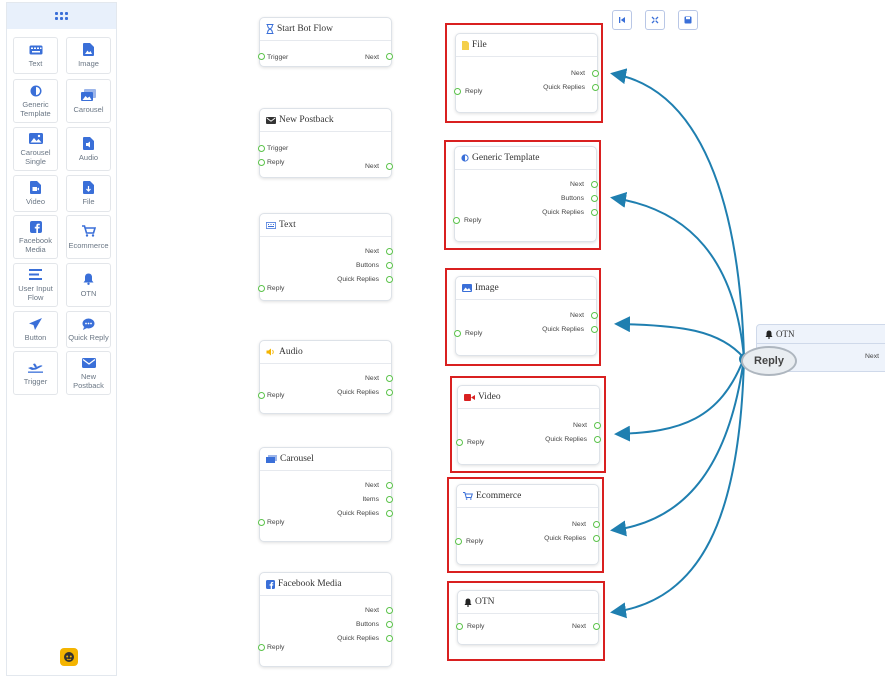 The image size is (885, 679). Describe the element at coordinates (528, 617) in the screenshot. I see `node-otn: OTN Reply Next` at that location.